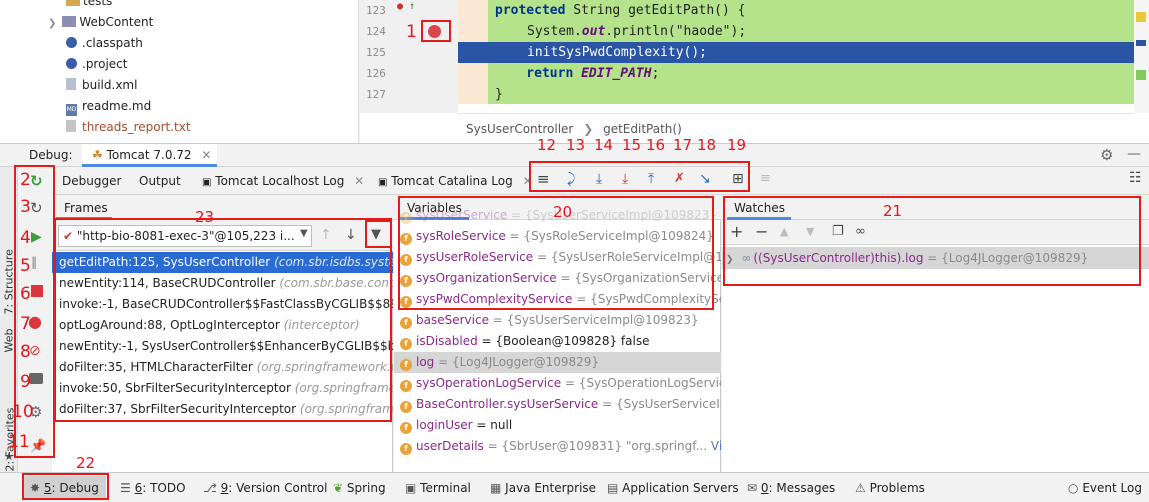  What do you see at coordinates (434, 31) in the screenshot?
I see `breakpoint-icon` at bounding box center [434, 31].